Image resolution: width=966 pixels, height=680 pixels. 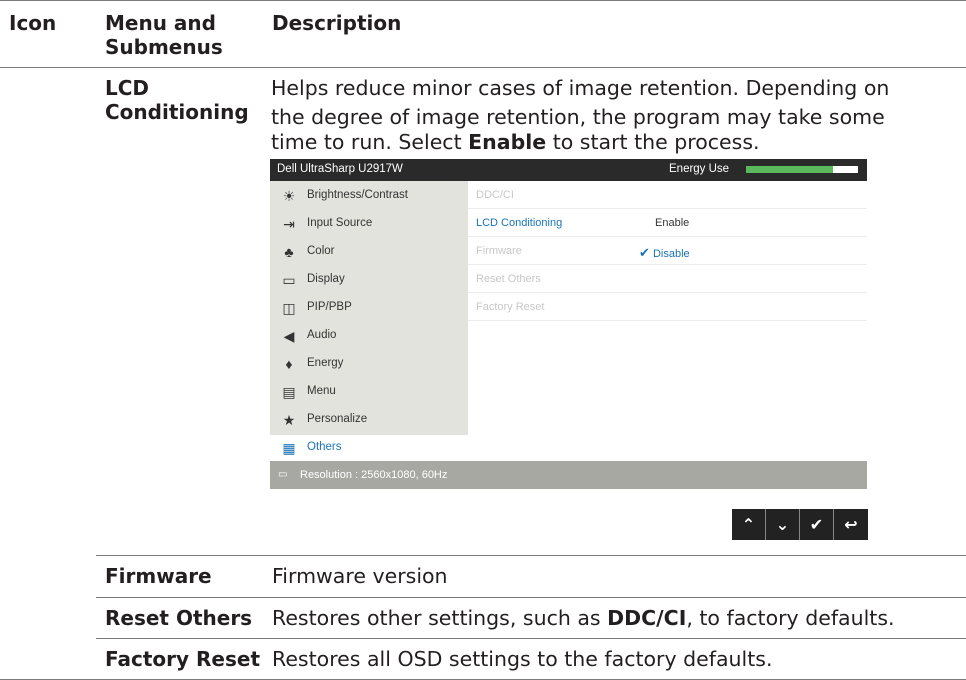 I want to click on menu-item-audio: ◀ Audio, so click(x=369, y=337).